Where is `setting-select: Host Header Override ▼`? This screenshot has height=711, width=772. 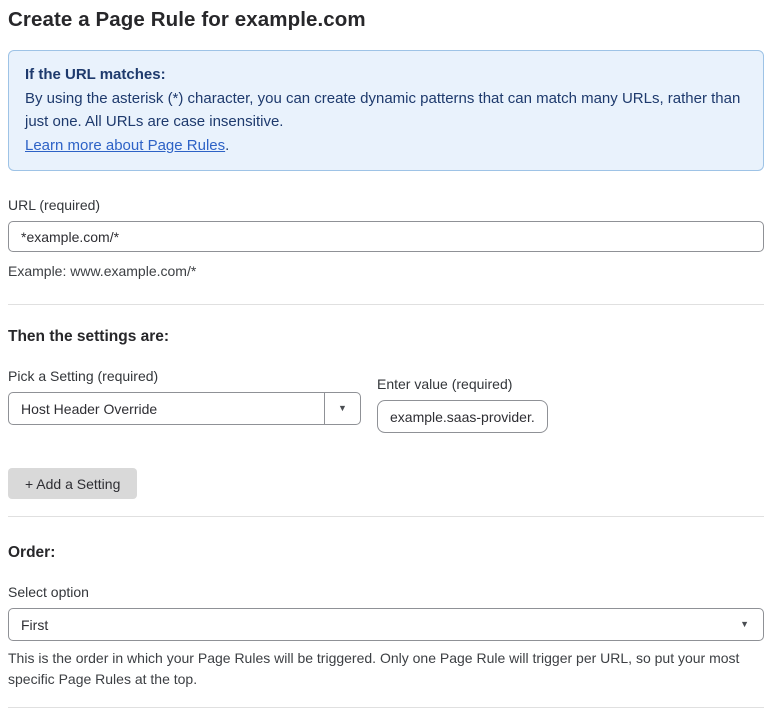 setting-select: Host Header Override ▼ is located at coordinates (184, 408).